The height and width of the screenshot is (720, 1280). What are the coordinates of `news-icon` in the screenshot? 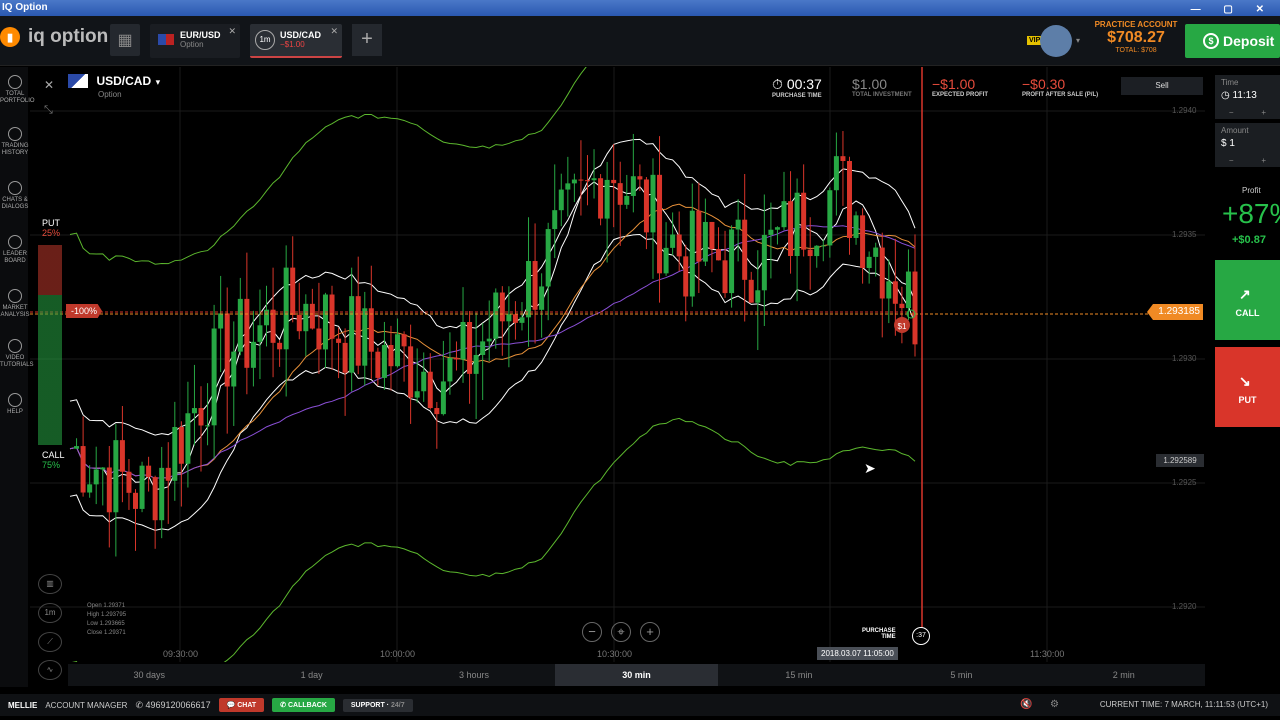 It's located at (15, 296).